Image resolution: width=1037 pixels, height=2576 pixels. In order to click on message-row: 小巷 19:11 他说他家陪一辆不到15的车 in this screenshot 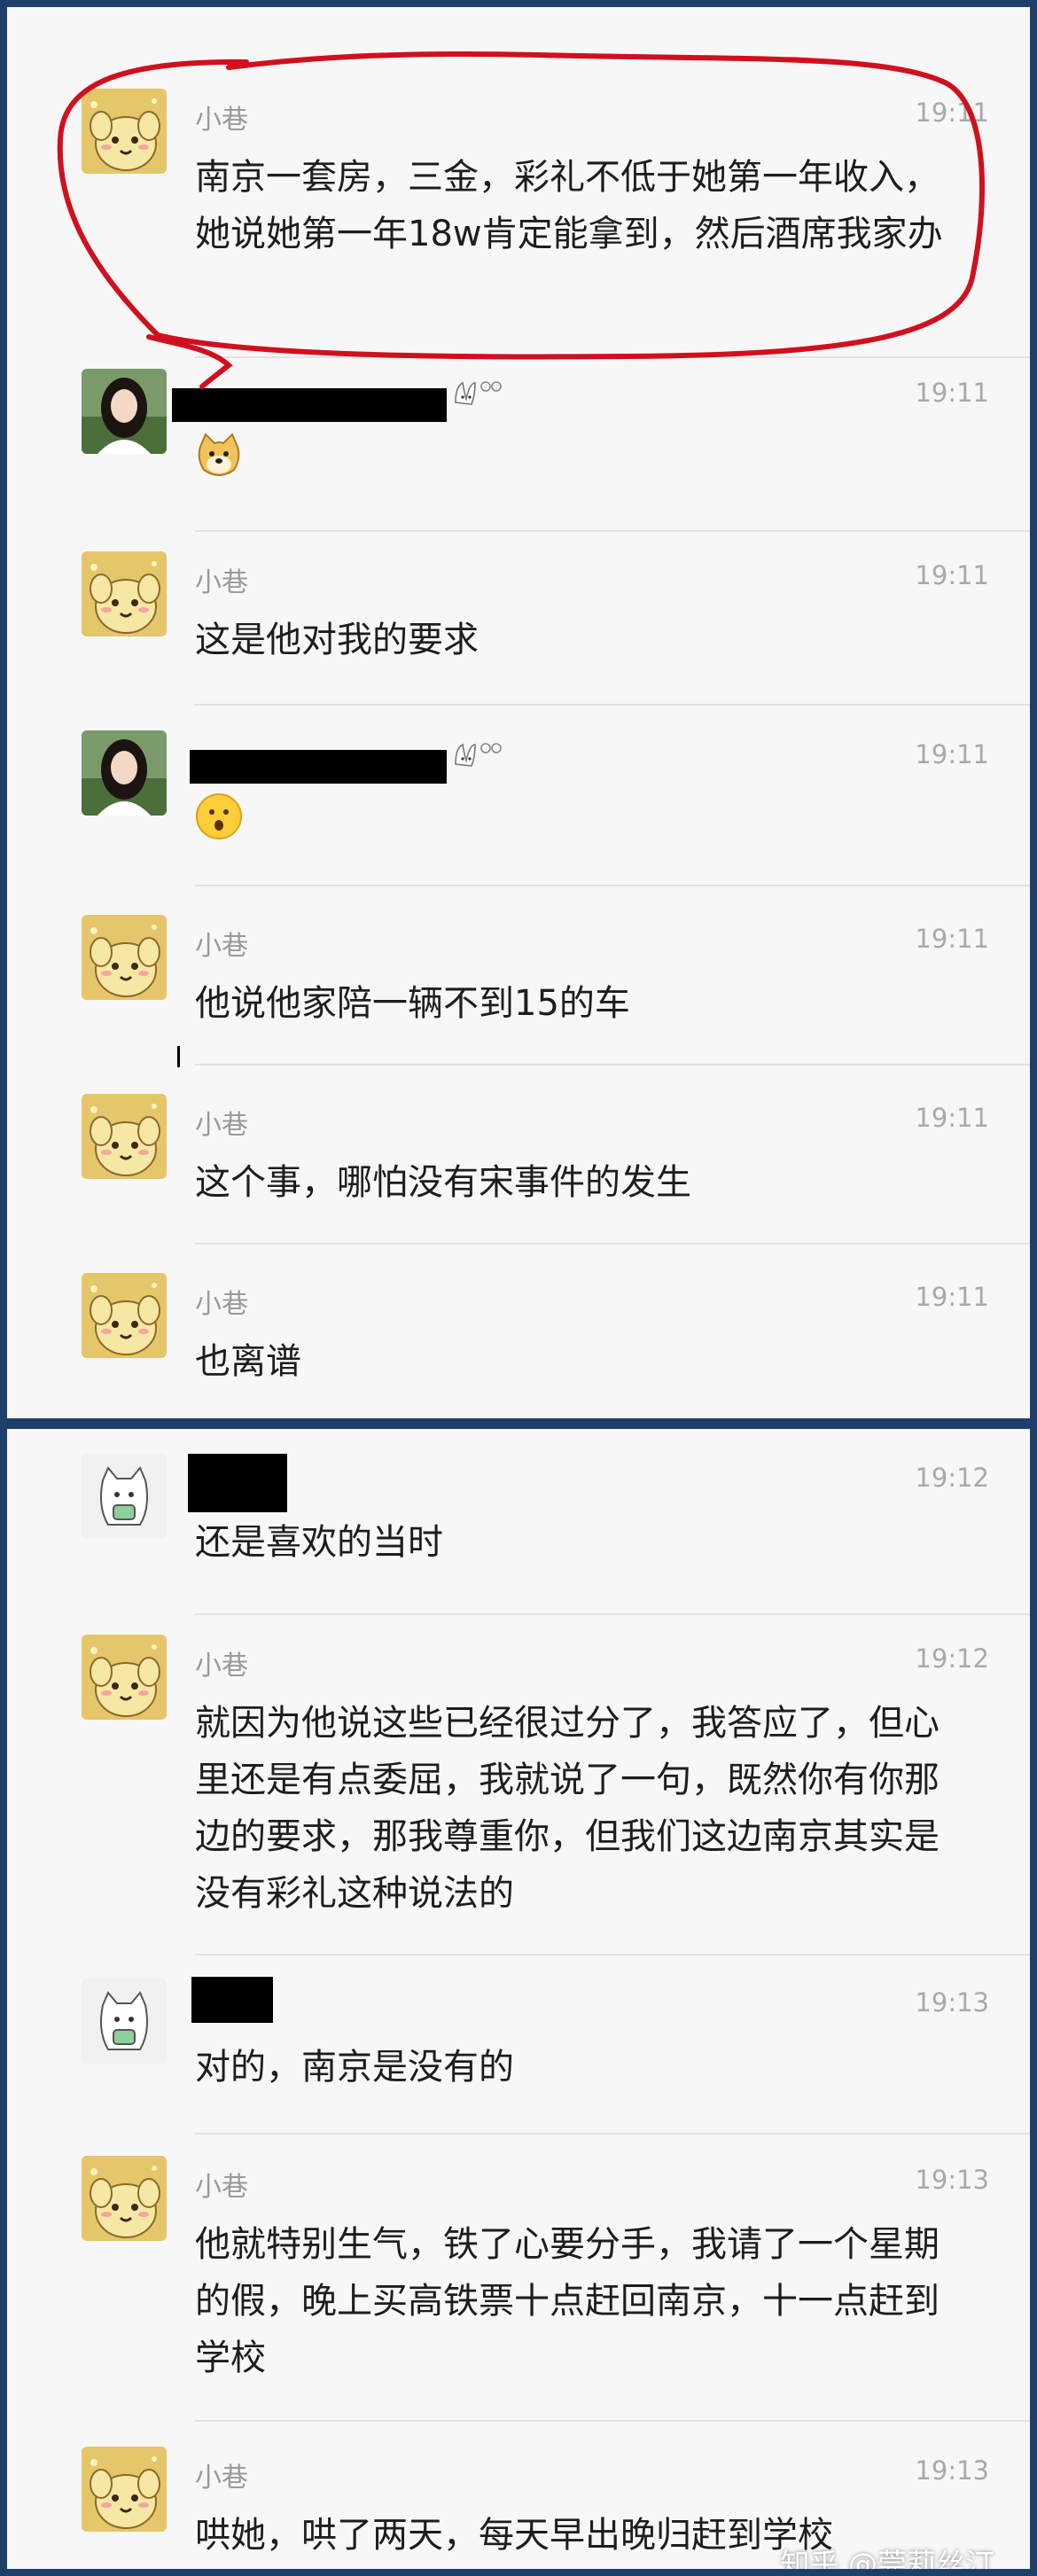, I will do `click(518, 986)`.